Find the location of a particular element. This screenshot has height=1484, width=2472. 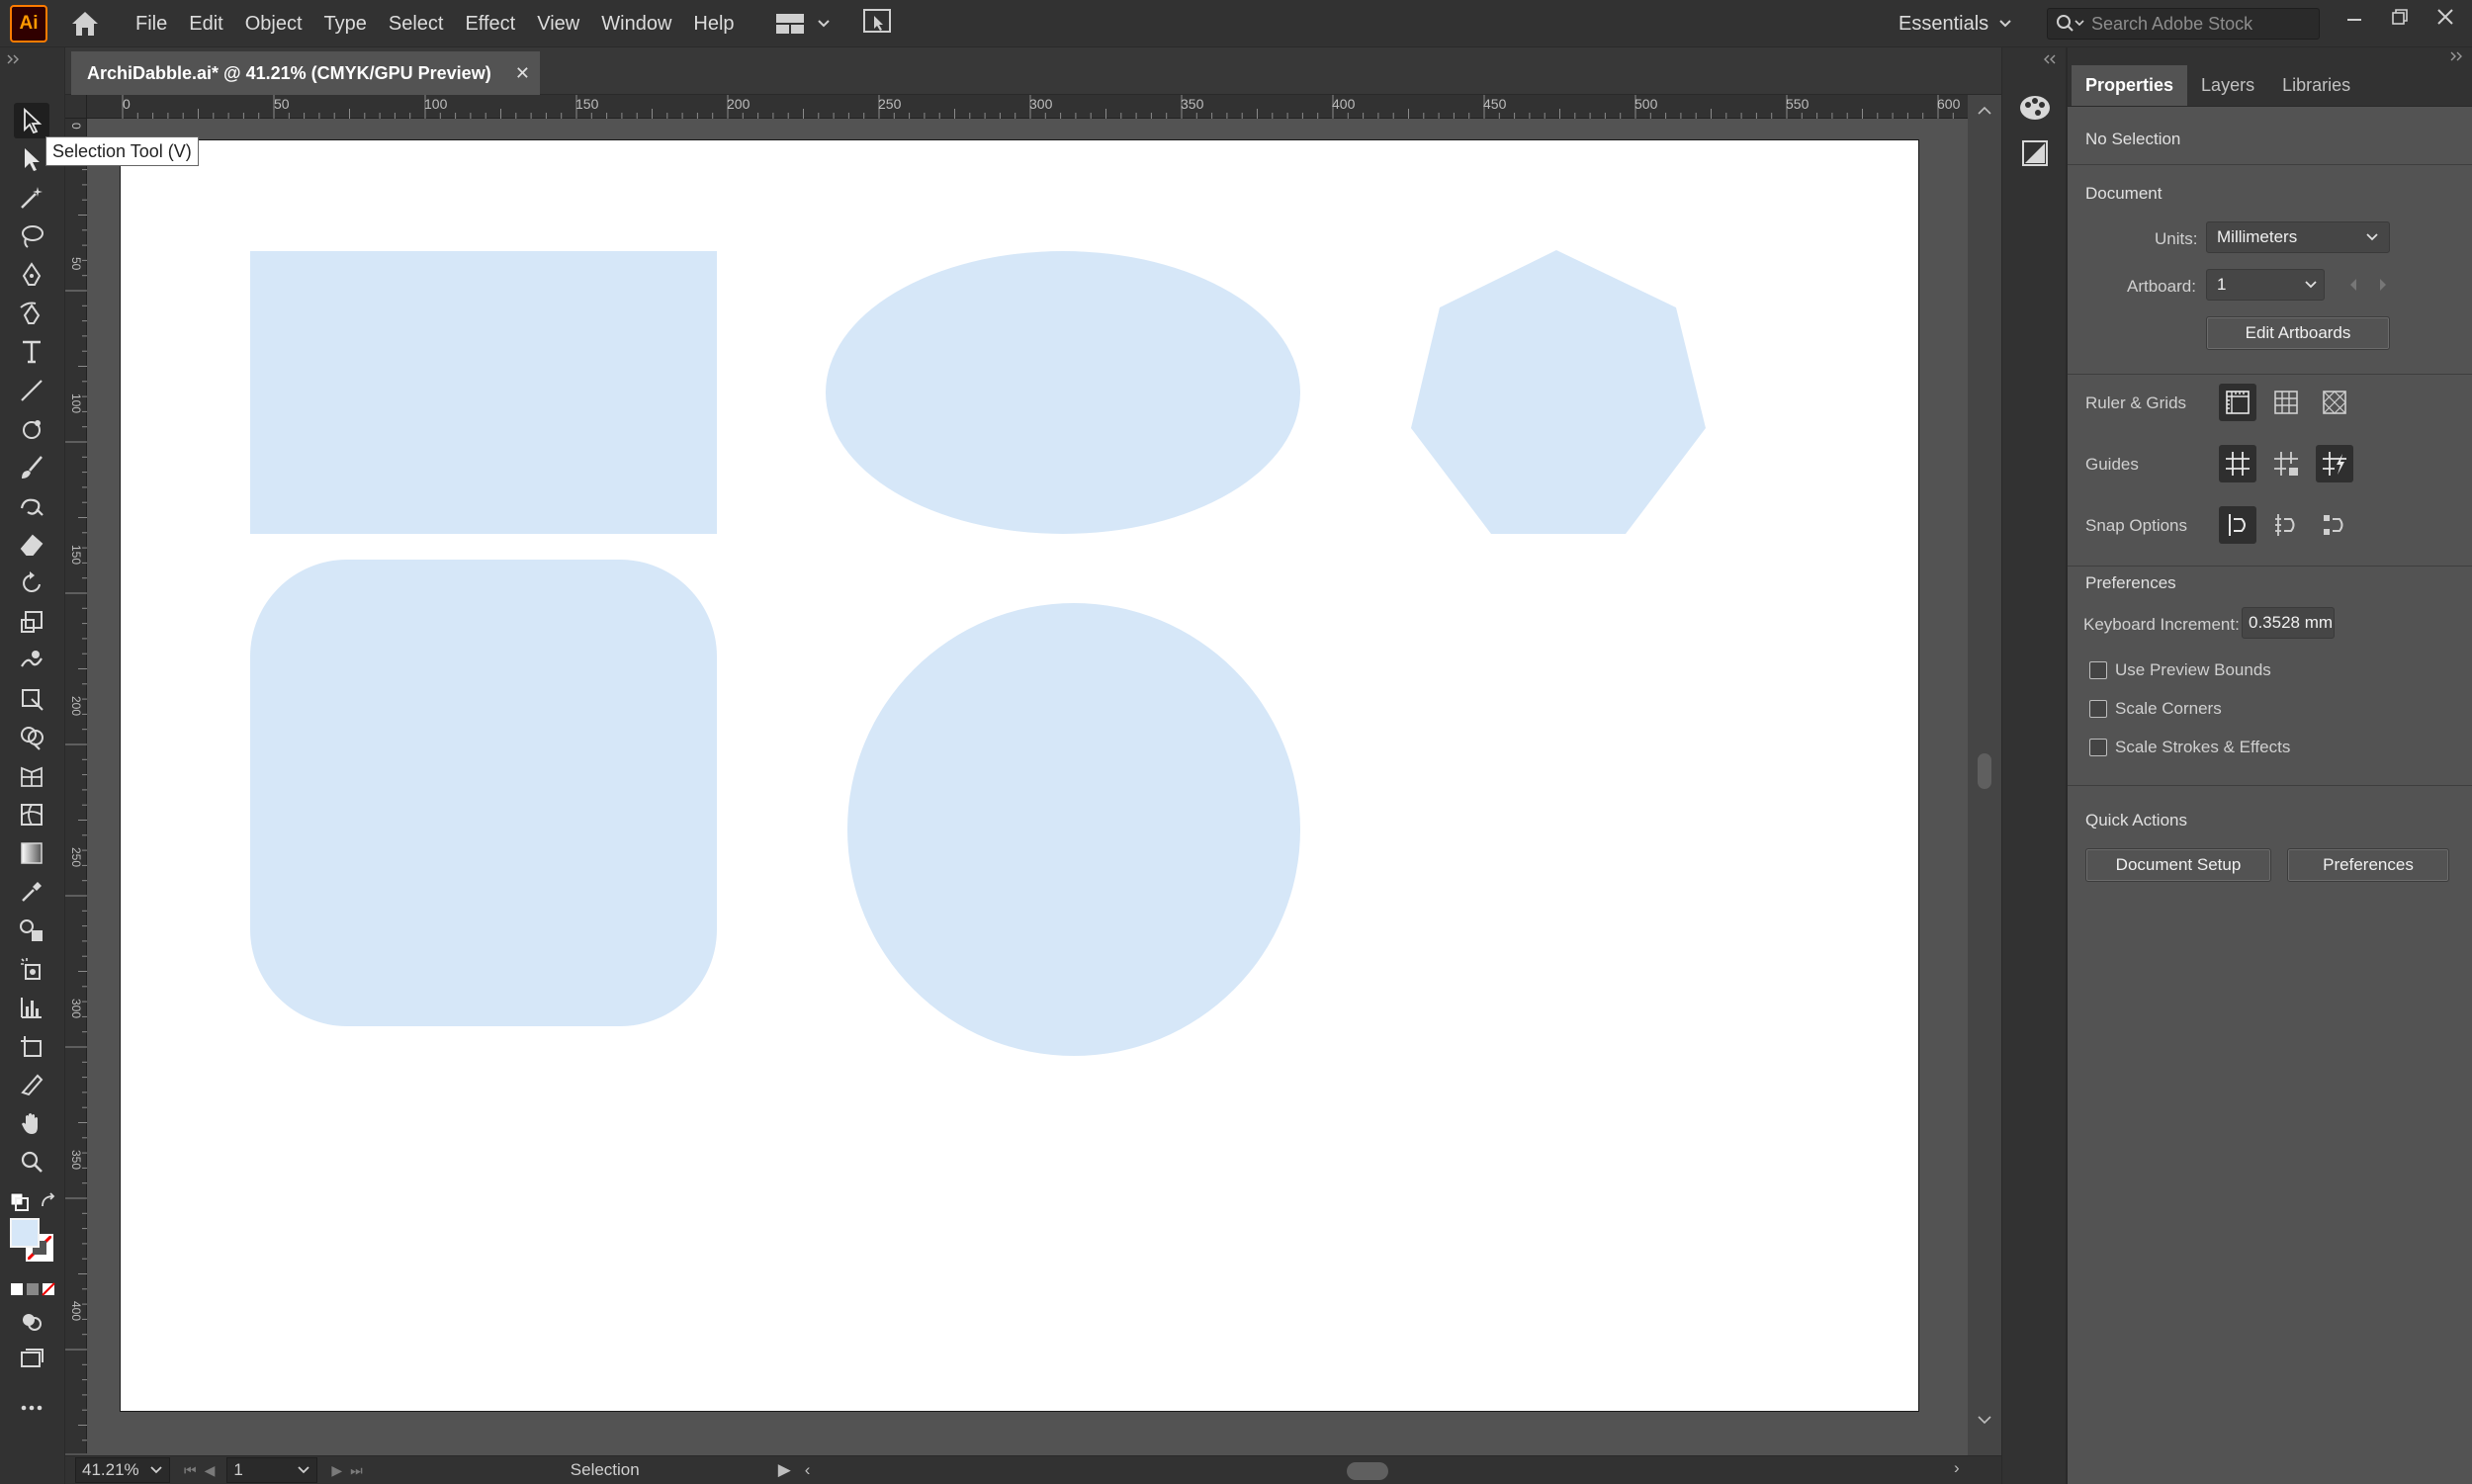

eraser-tool is located at coordinates (31, 545).